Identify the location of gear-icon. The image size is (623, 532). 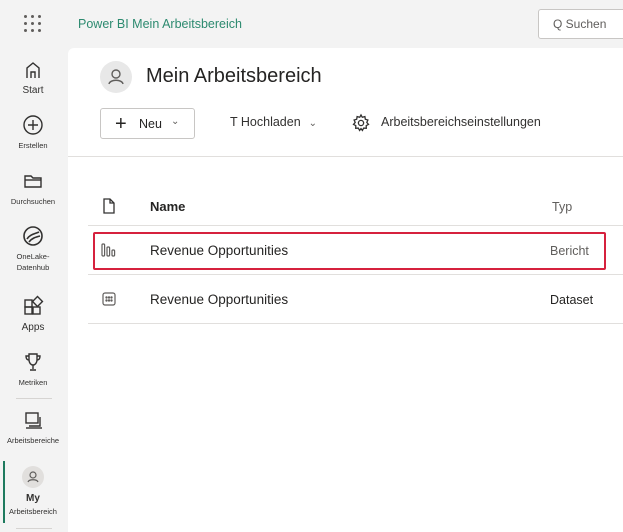
(361, 122).